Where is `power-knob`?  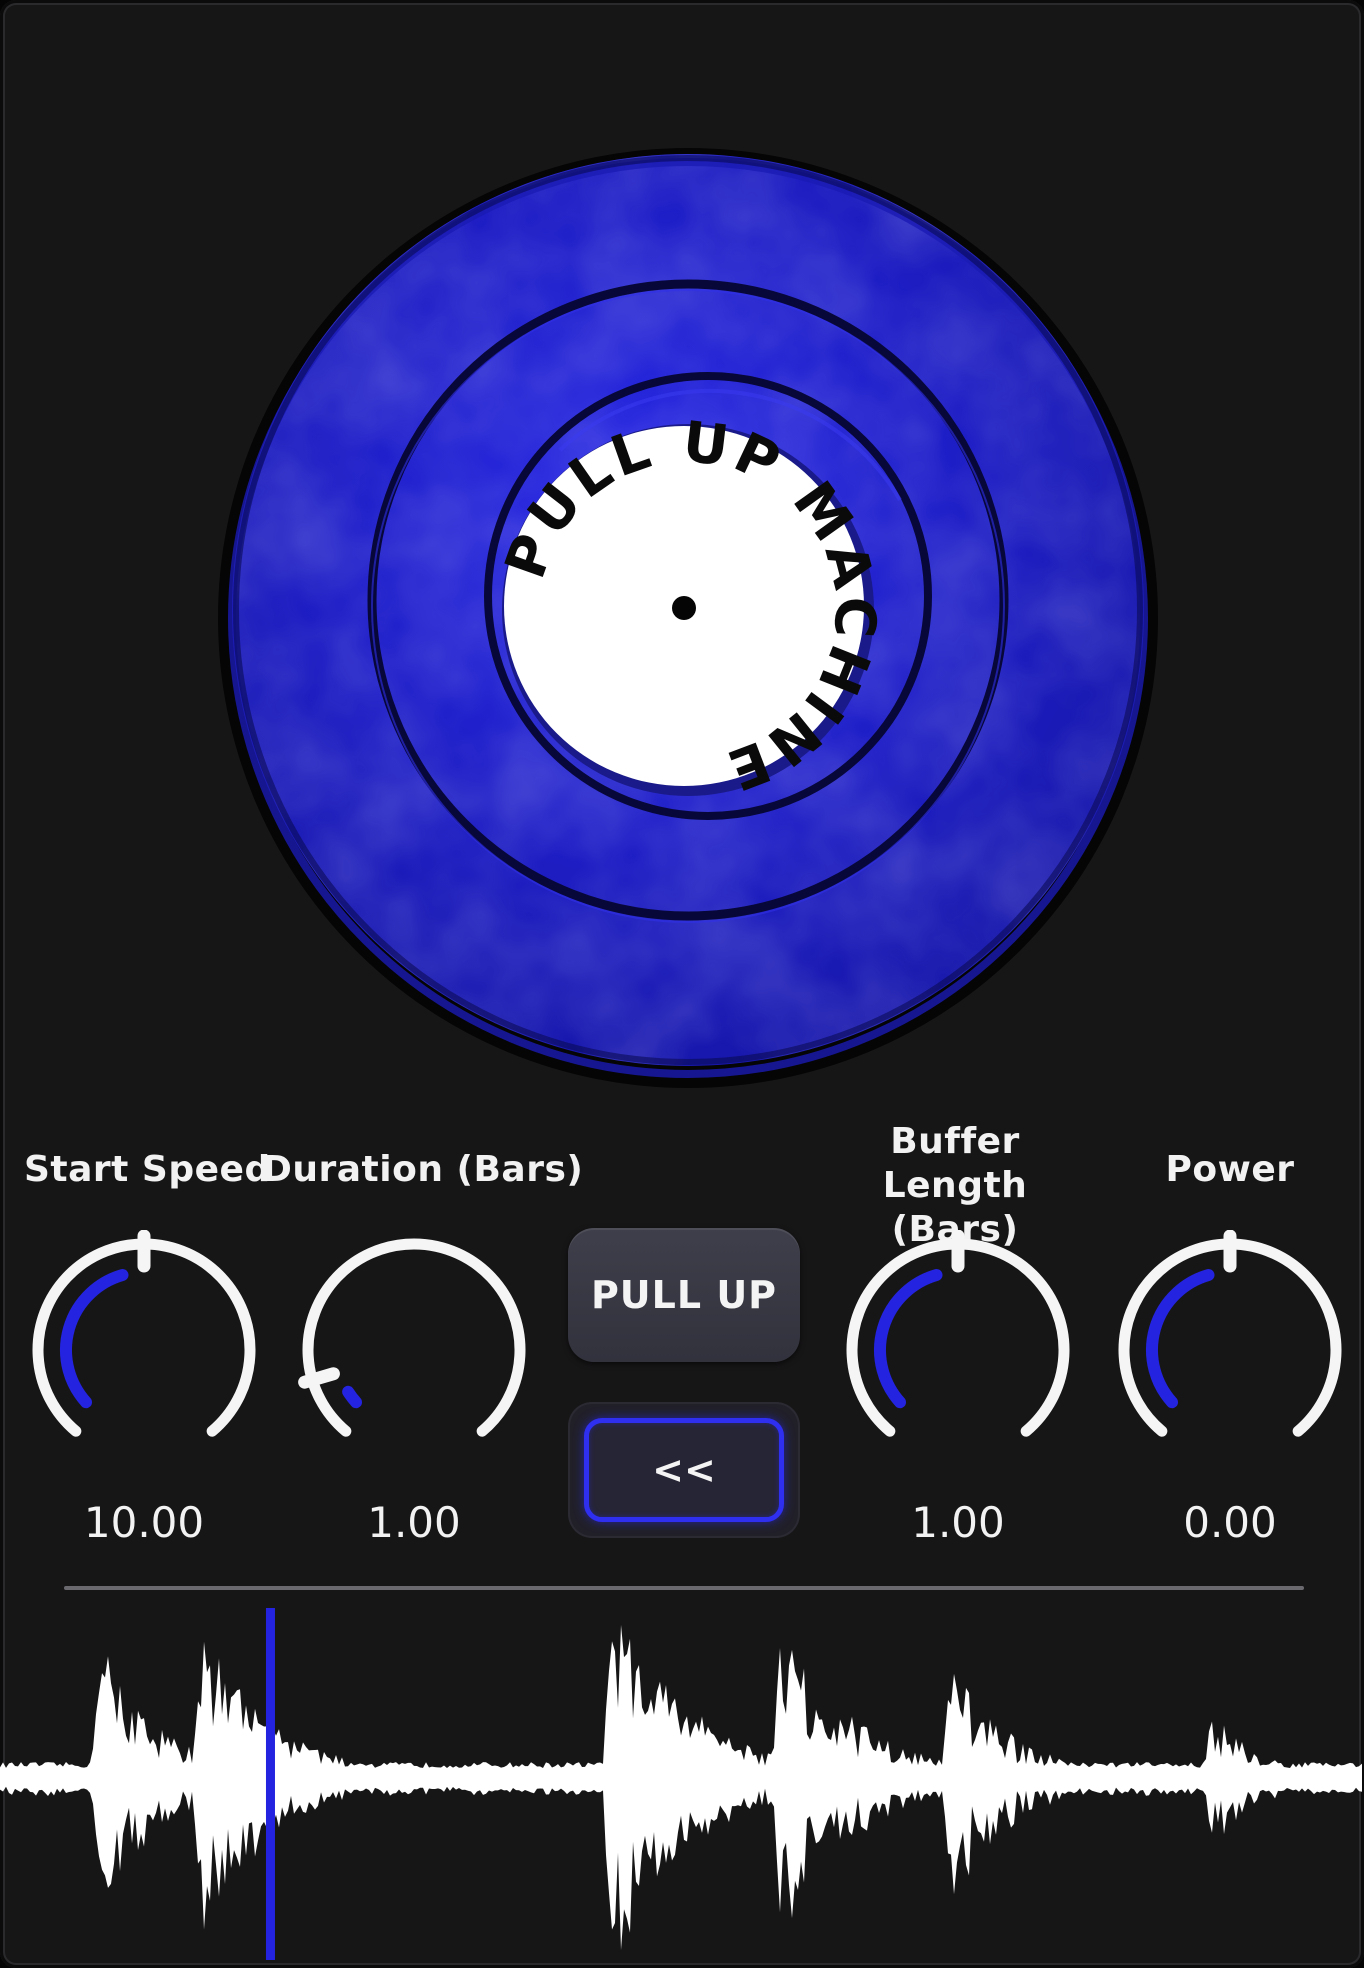
power-knob is located at coordinates (1230, 1350).